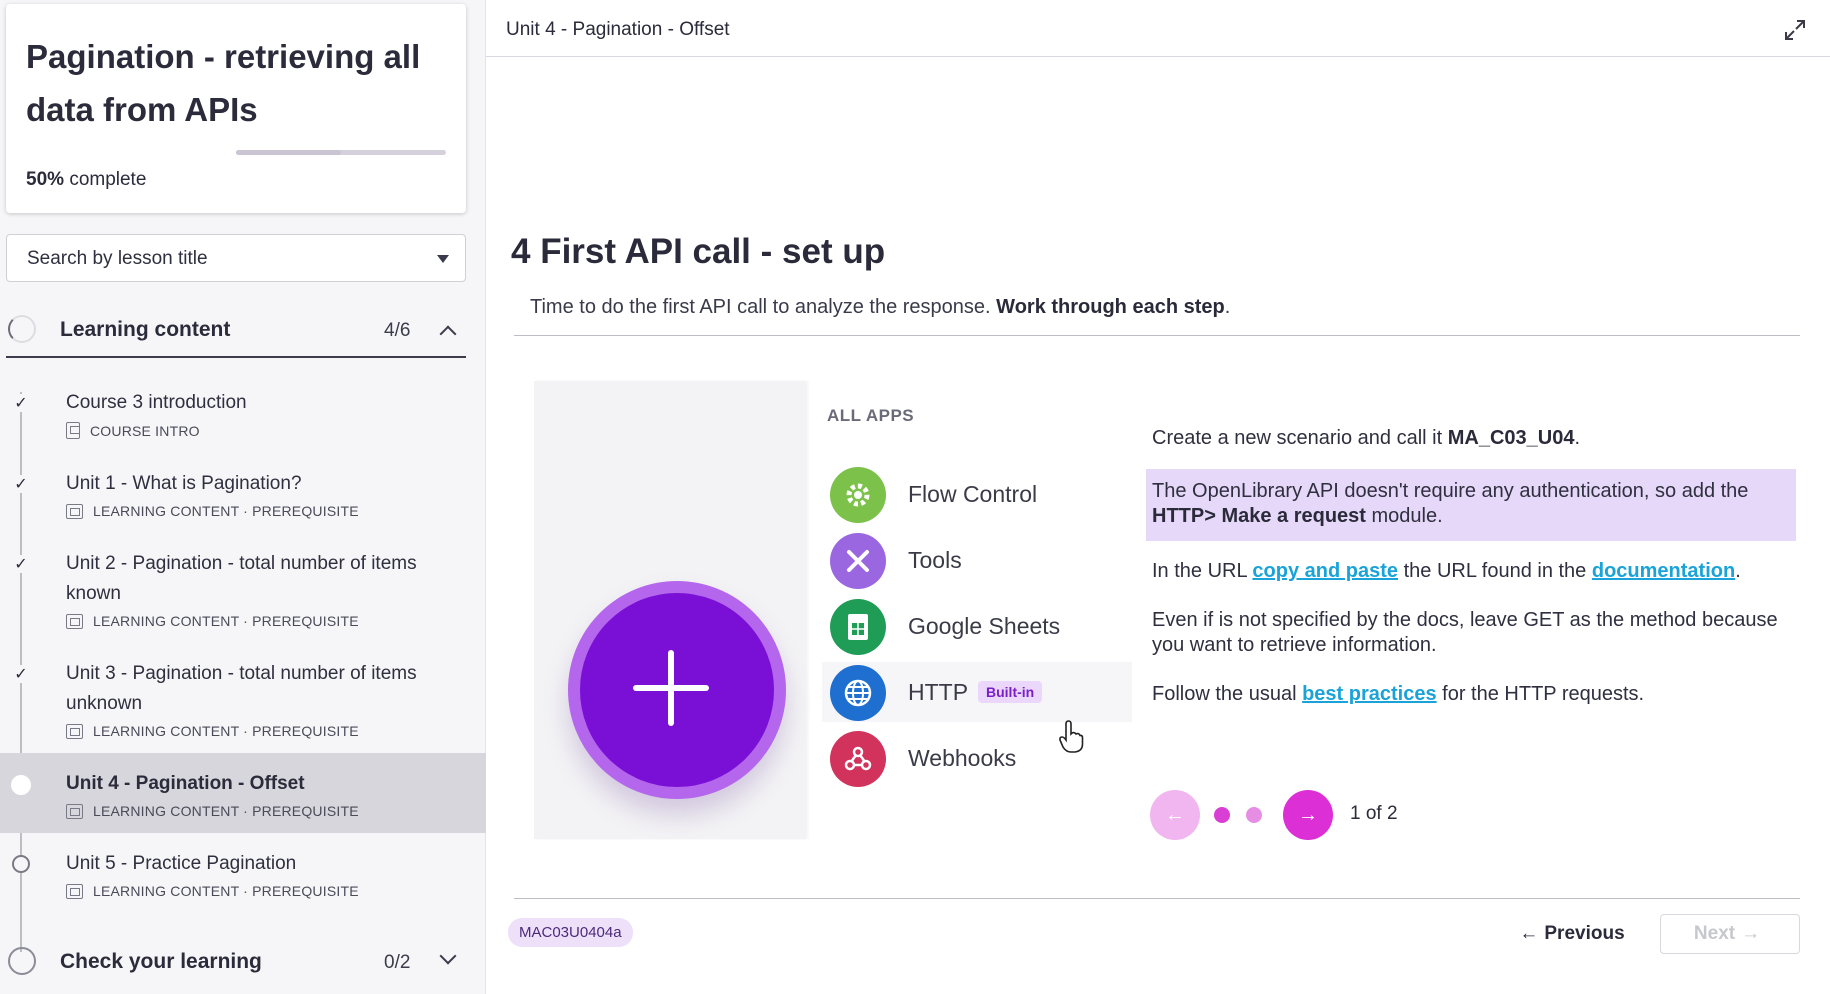 This screenshot has width=1830, height=994. I want to click on lesson-title: Unit 1 - What is Pagination?, so click(184, 483).